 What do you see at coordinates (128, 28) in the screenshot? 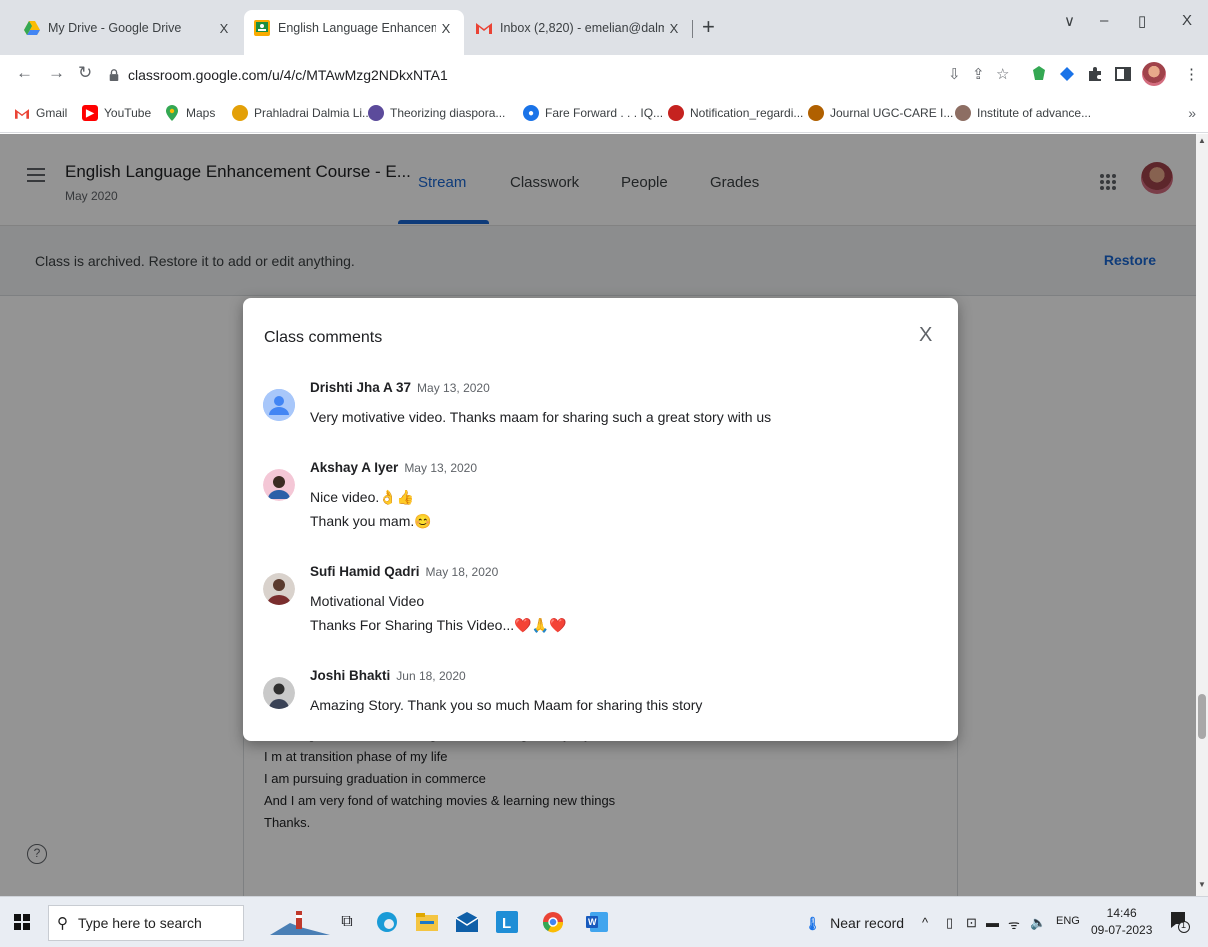
I see `tab-google-drive: My Drive - Google Drive X` at bounding box center [128, 28].